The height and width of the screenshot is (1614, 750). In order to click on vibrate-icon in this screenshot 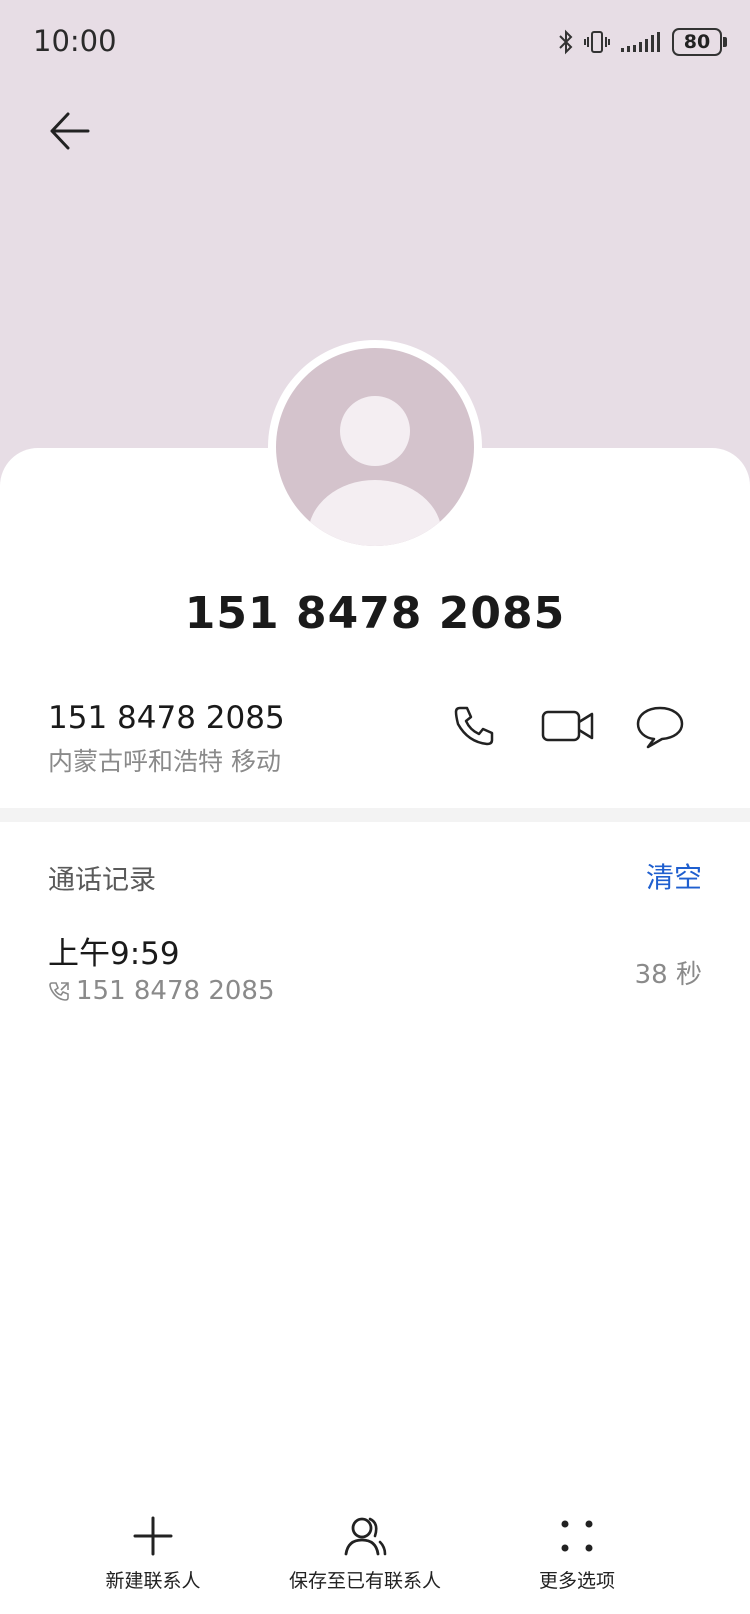, I will do `click(597, 42)`.